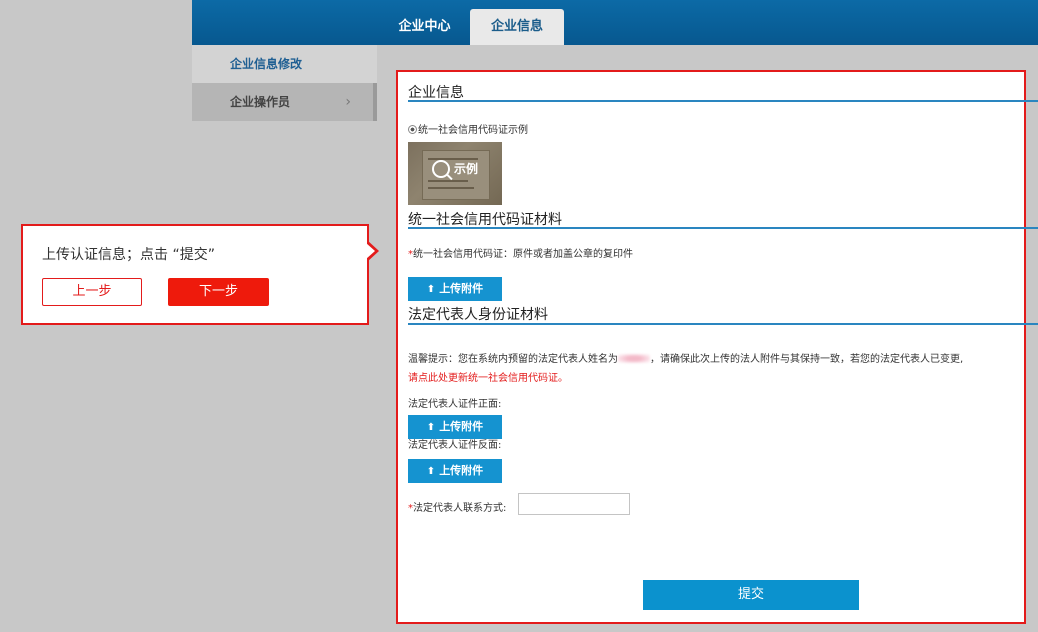 This screenshot has width=1038, height=632. I want to click on notice-suffix: ，请确保此次上传的法人附件与其保持一致，若您的法定代表人已变更,, so click(807, 359).